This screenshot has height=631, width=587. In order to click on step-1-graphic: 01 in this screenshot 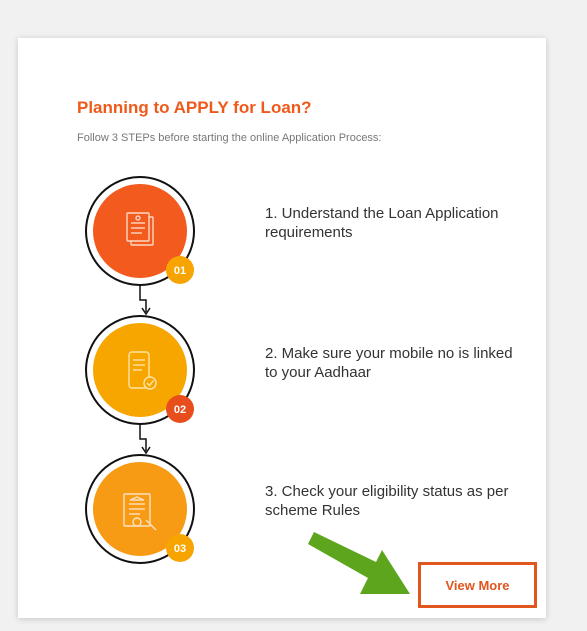, I will do `click(140, 231)`.